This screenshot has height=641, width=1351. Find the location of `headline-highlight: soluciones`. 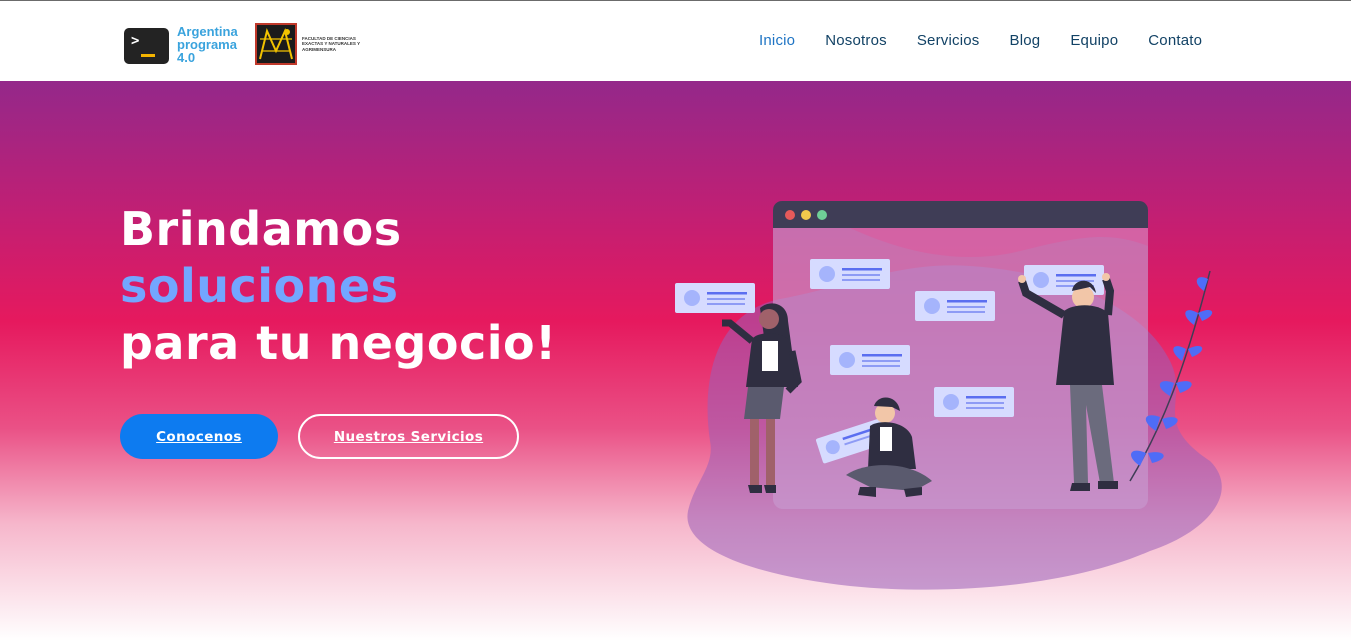

headline-highlight: soluciones is located at coordinates (259, 286).